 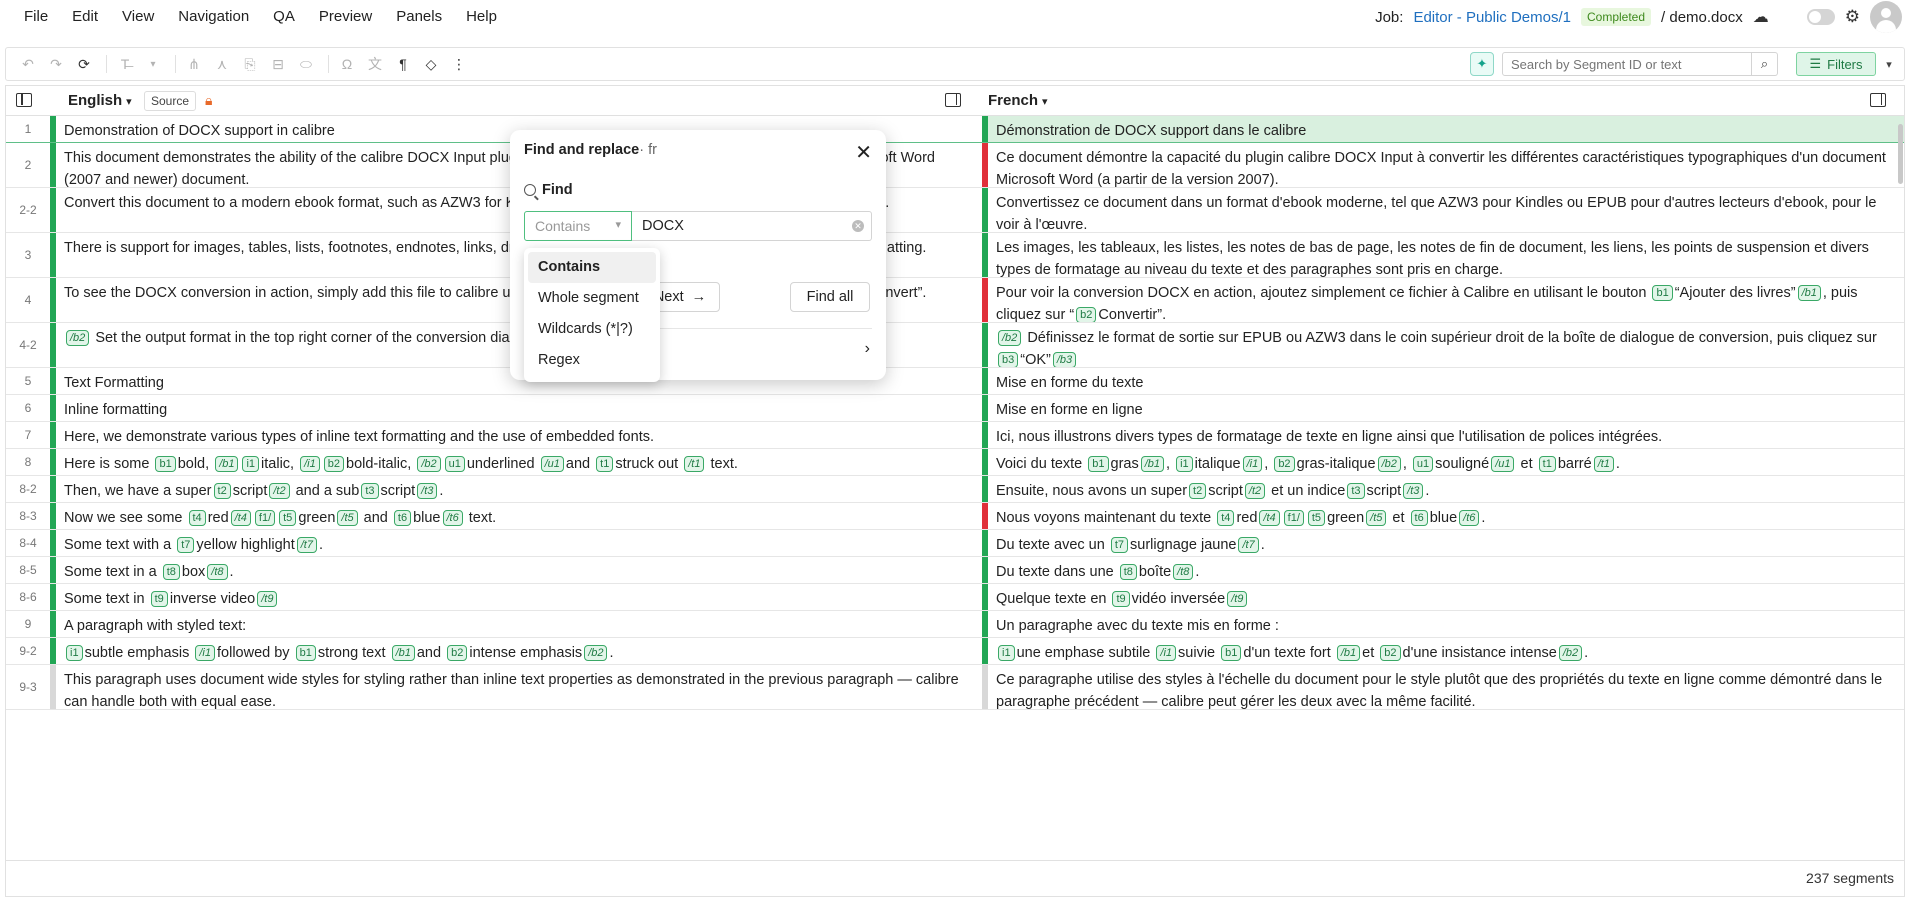 What do you see at coordinates (1482, 64) in the screenshot?
I see `ai-sparkle-icon: ✦` at bounding box center [1482, 64].